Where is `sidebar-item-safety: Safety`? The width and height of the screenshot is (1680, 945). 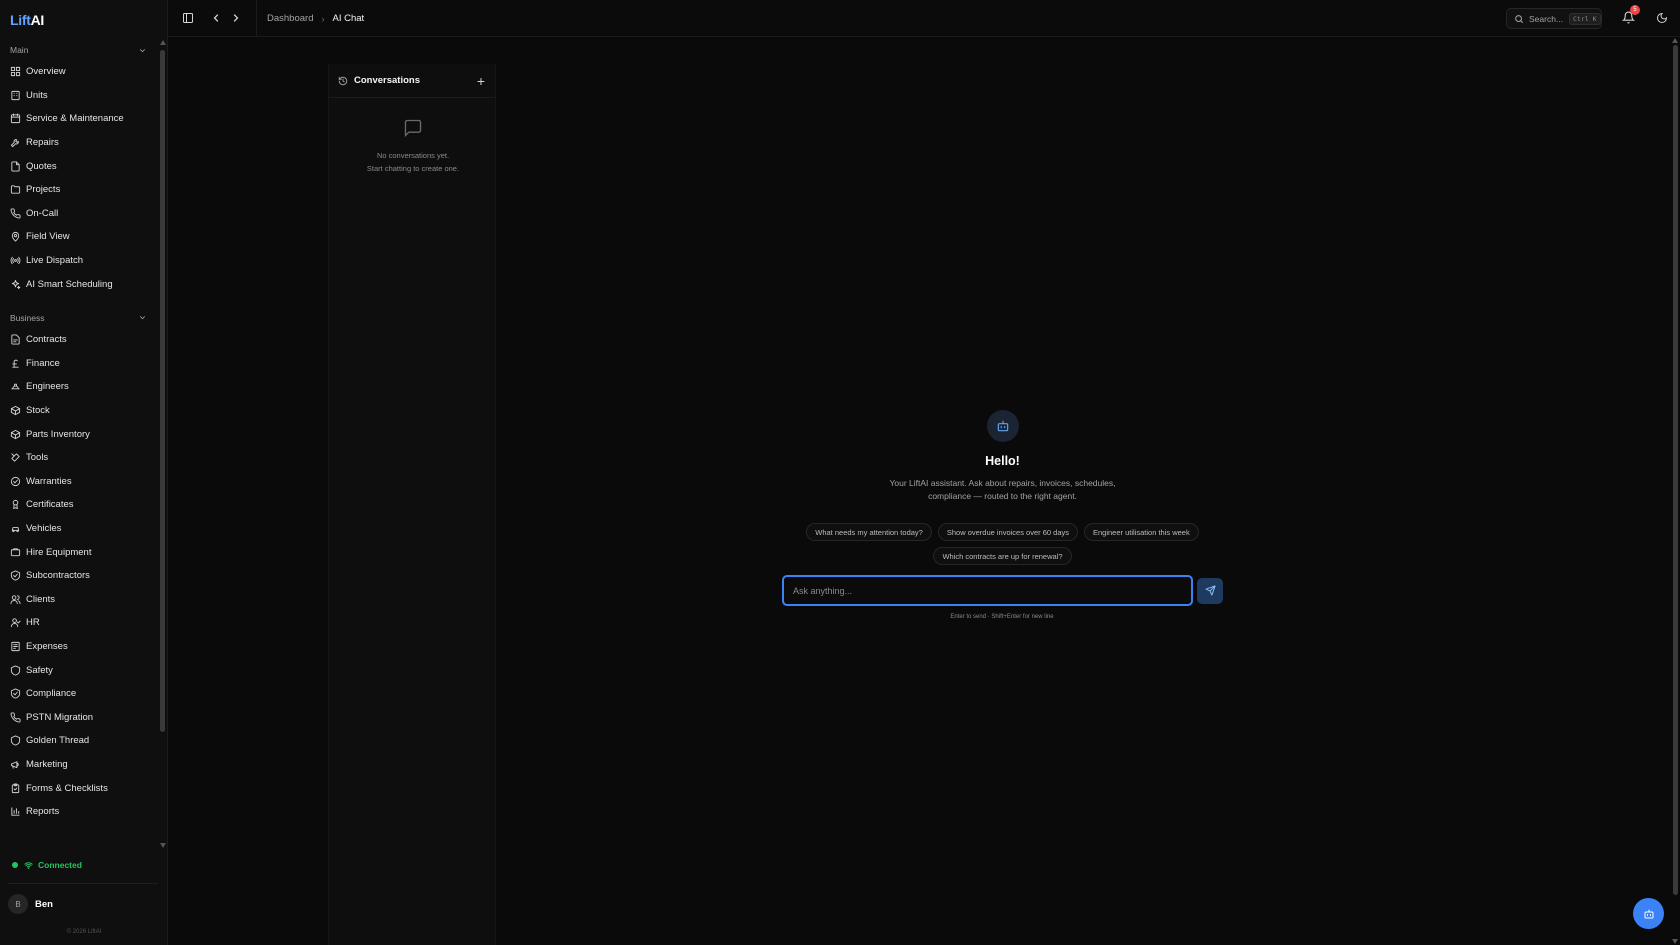 sidebar-item-safety: Safety is located at coordinates (79, 670).